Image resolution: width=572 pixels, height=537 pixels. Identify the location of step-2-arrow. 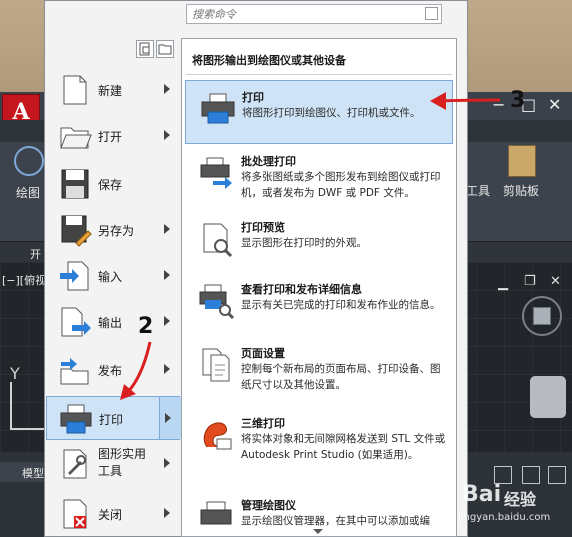
(138, 368).